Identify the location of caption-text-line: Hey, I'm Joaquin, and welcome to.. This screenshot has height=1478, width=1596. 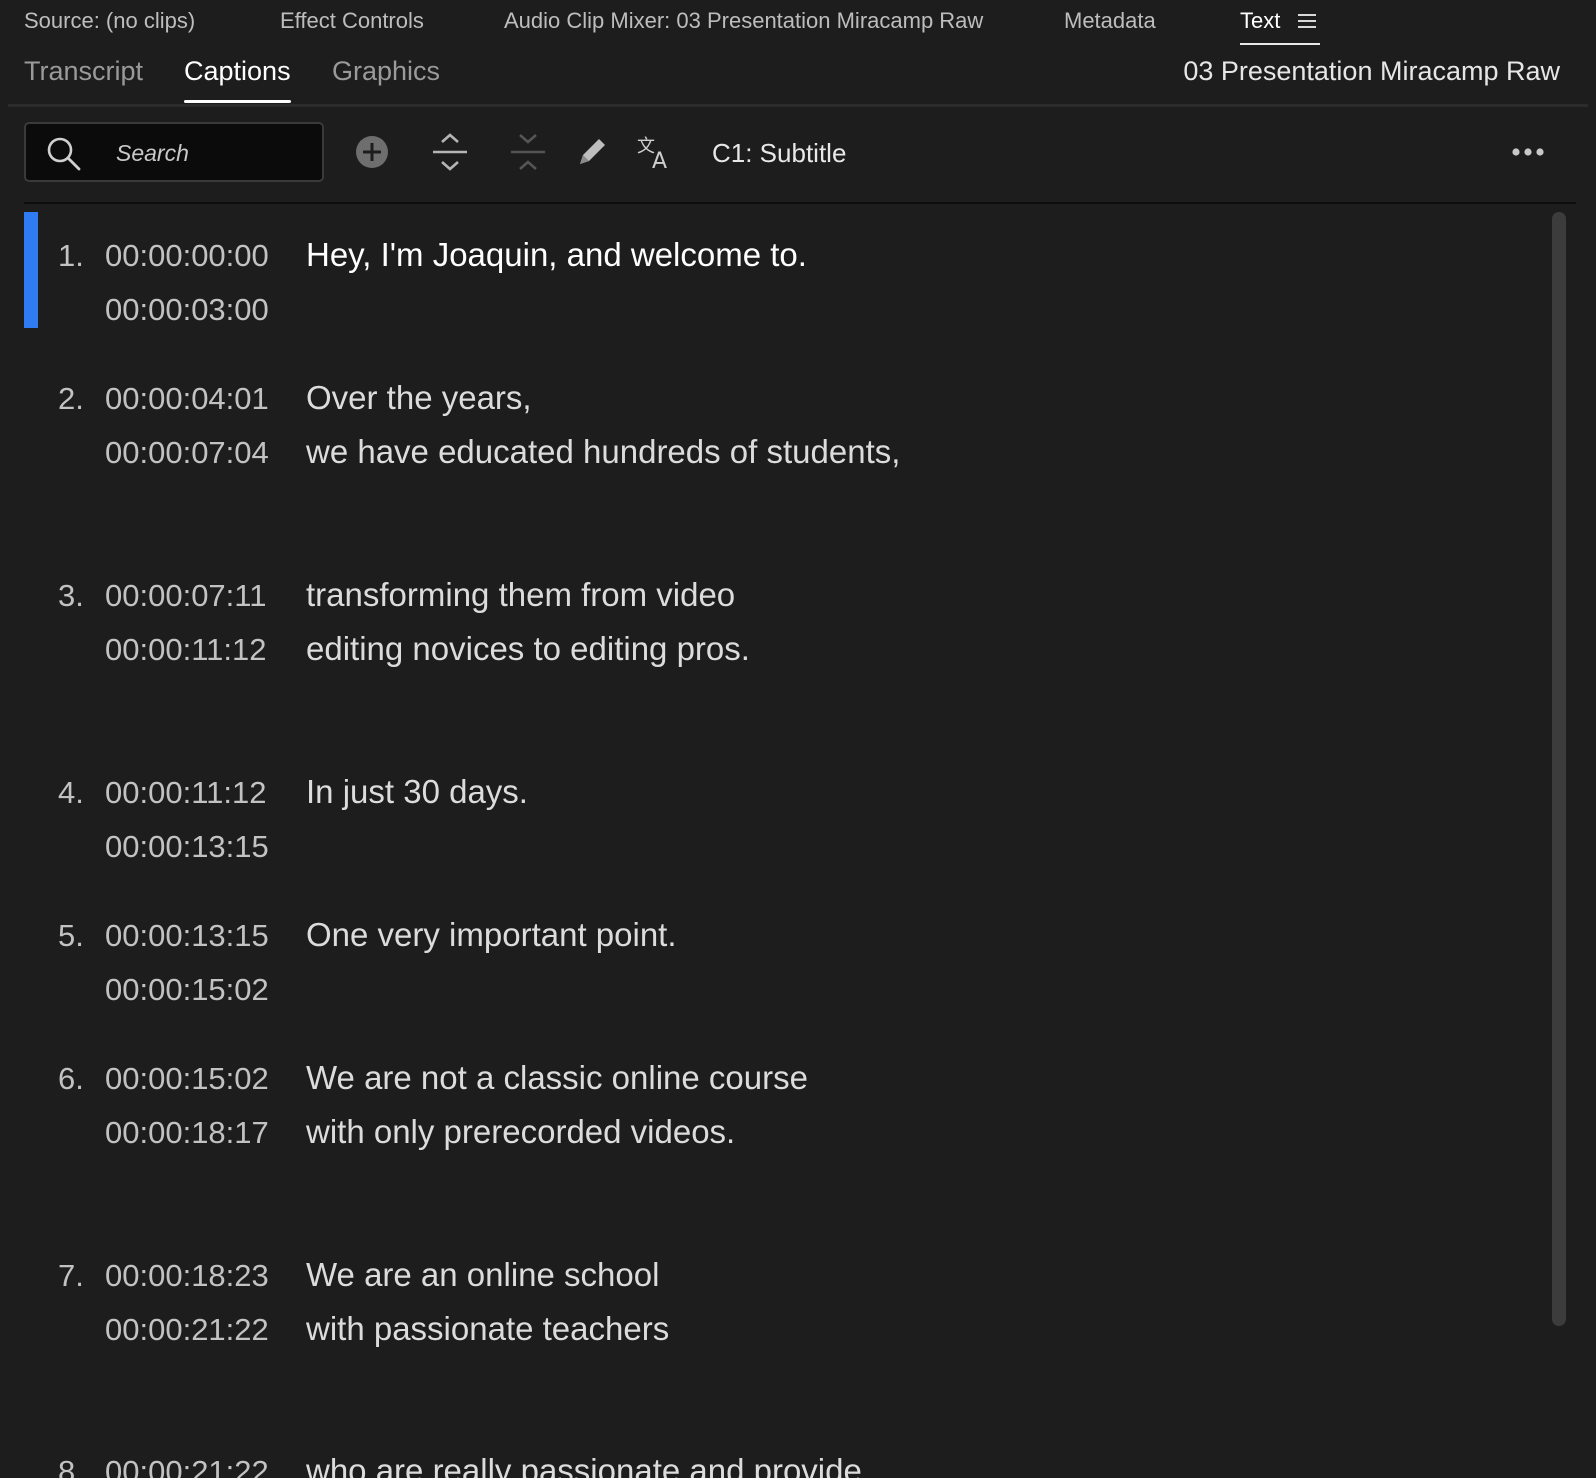
(556, 255).